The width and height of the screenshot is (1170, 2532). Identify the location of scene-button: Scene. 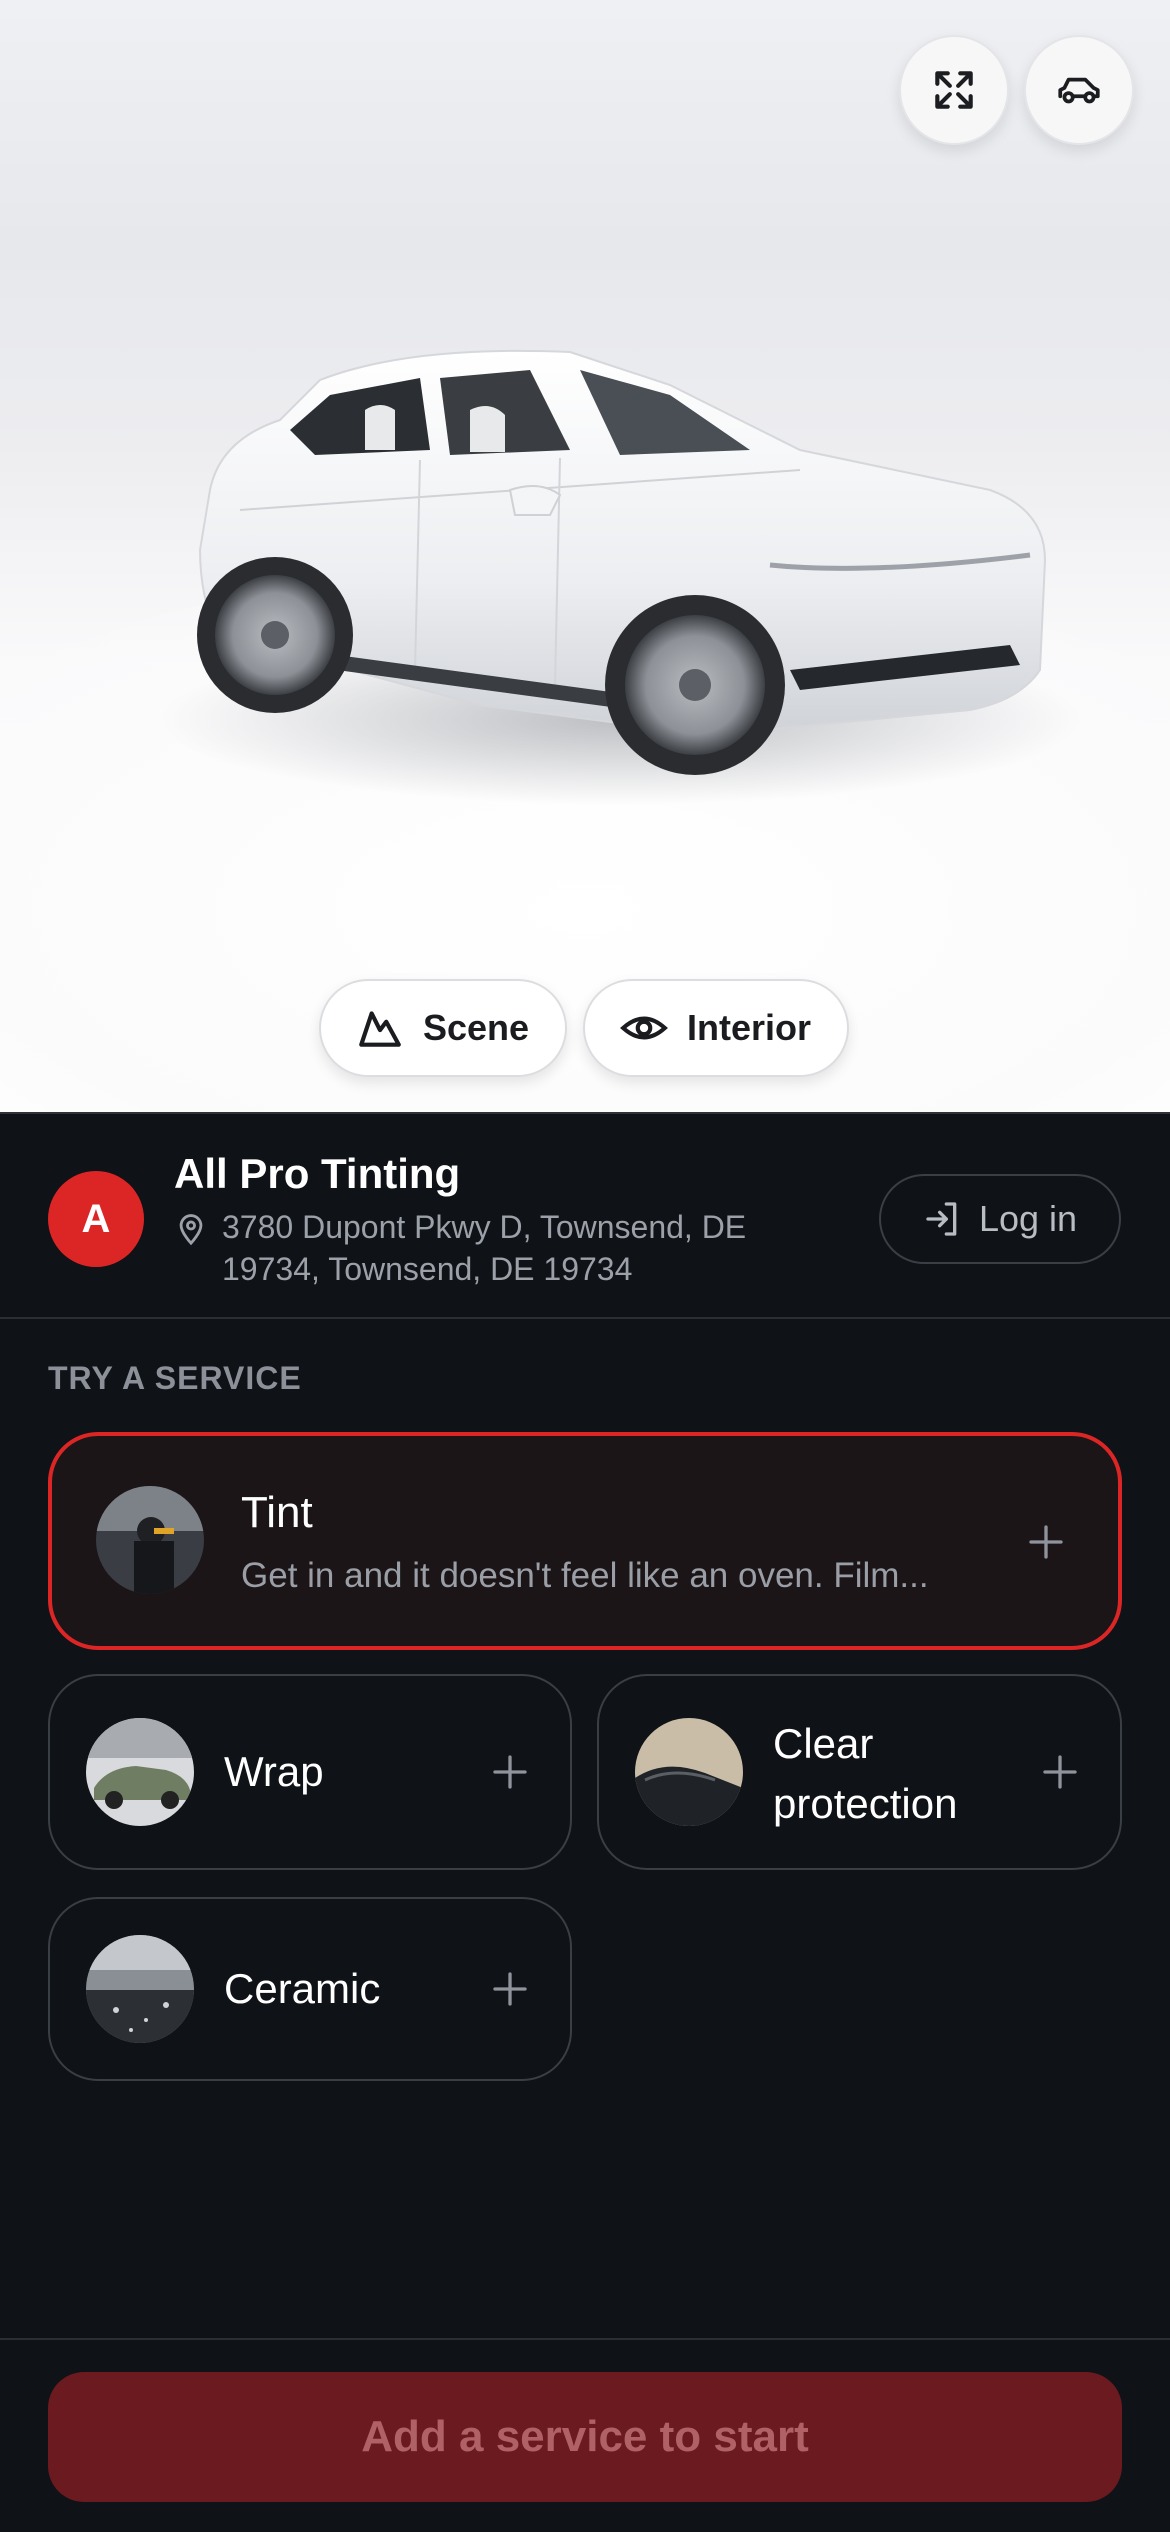
(443, 1028).